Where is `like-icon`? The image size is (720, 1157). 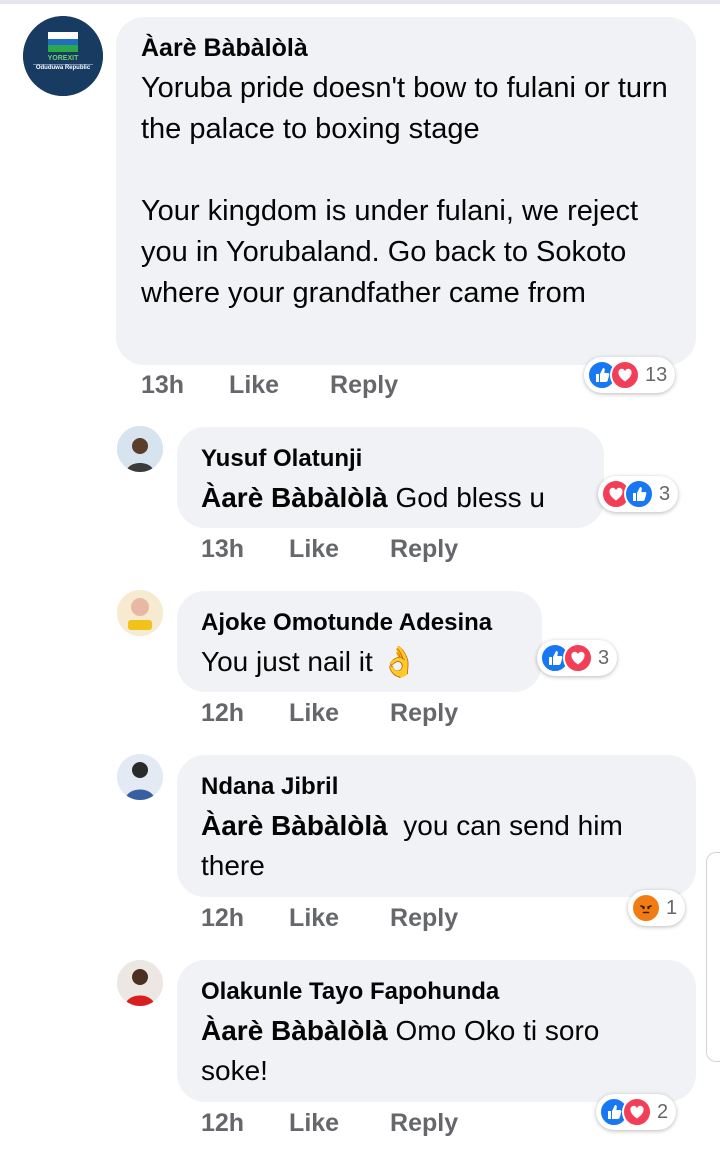 like-icon is located at coordinates (639, 494).